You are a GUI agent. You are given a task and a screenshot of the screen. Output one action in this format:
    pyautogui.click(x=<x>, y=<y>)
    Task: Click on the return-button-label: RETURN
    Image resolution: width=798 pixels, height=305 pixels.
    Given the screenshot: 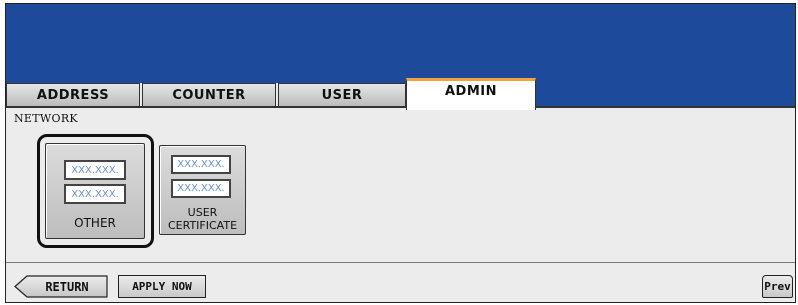 What is the action you would take?
    pyautogui.click(x=67, y=286)
    